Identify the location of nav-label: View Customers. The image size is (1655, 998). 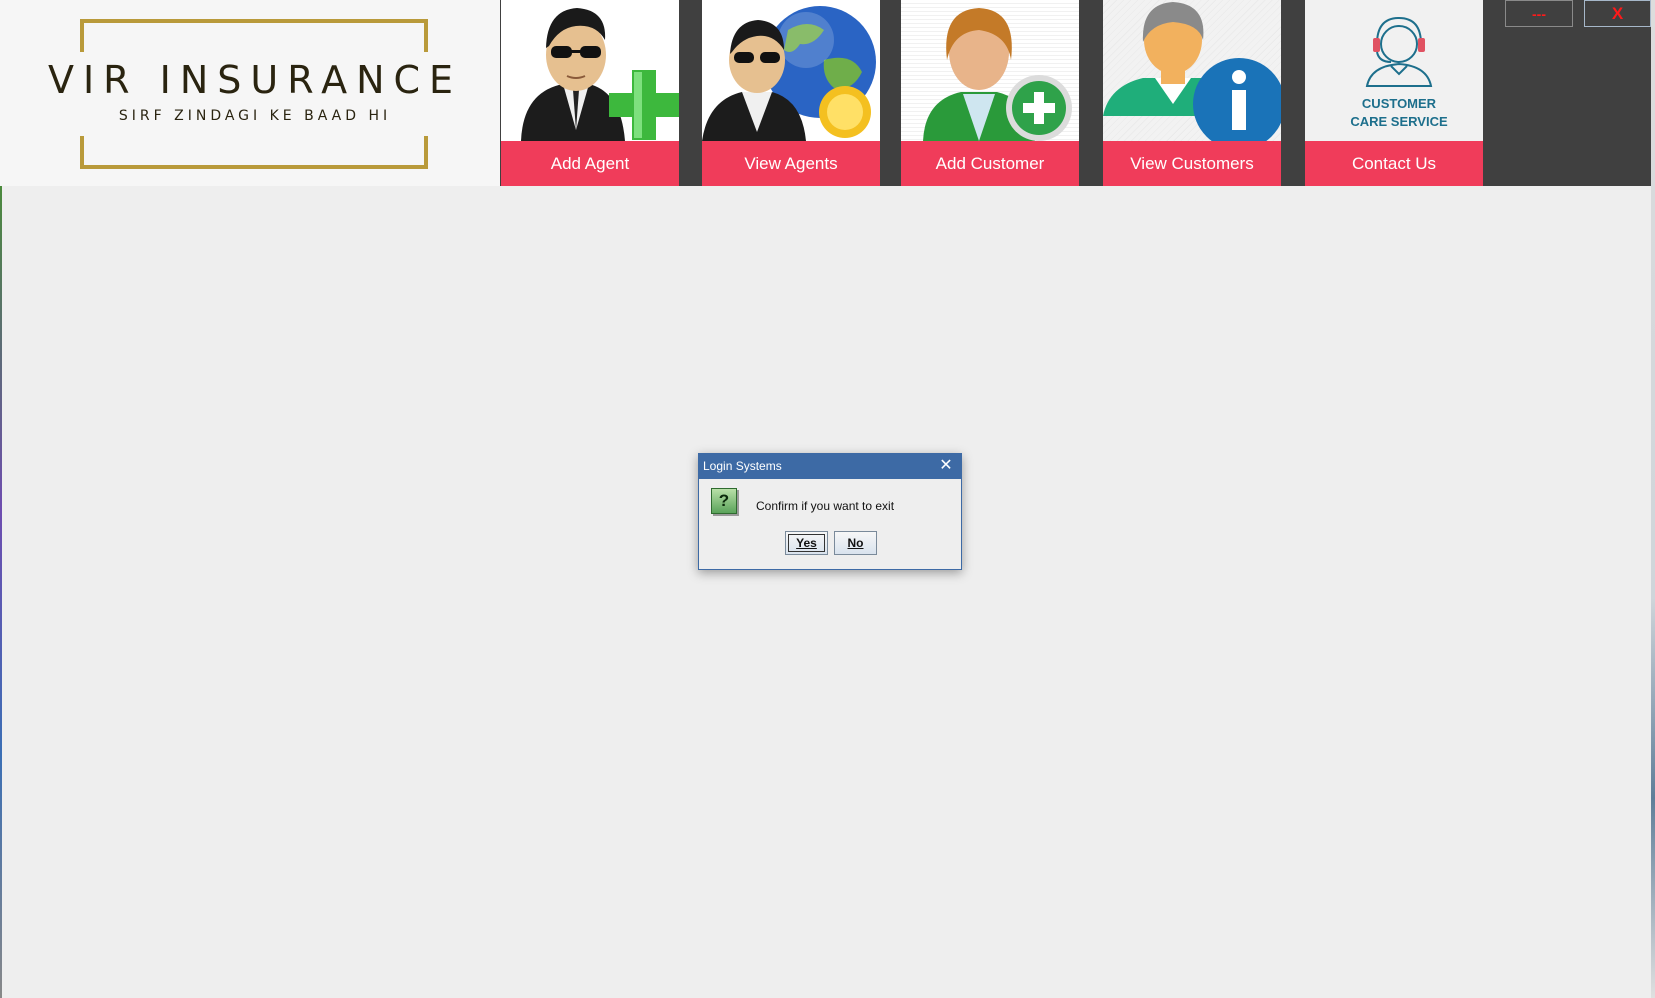
(1192, 163).